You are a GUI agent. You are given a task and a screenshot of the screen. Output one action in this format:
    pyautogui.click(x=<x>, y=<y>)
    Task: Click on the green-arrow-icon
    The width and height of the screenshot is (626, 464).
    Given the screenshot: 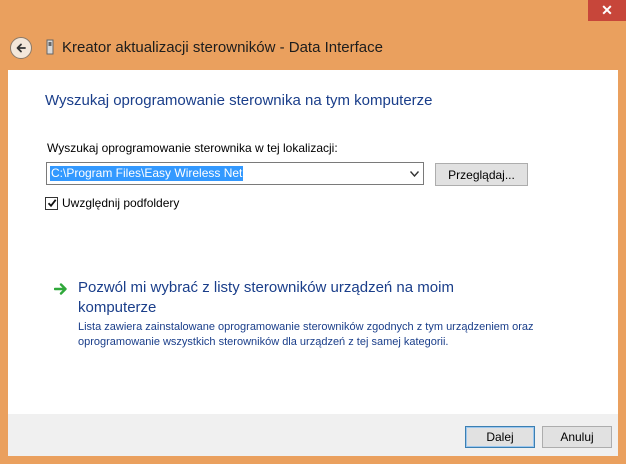 What is the action you would take?
    pyautogui.click(x=60, y=289)
    